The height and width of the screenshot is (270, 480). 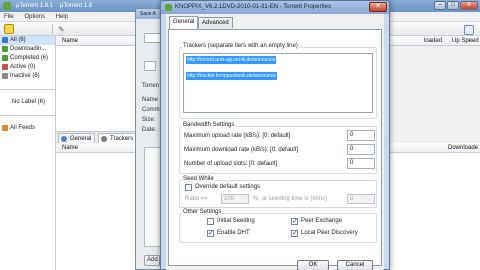 I want to click on cancel-button: Cancel, so click(x=355, y=265).